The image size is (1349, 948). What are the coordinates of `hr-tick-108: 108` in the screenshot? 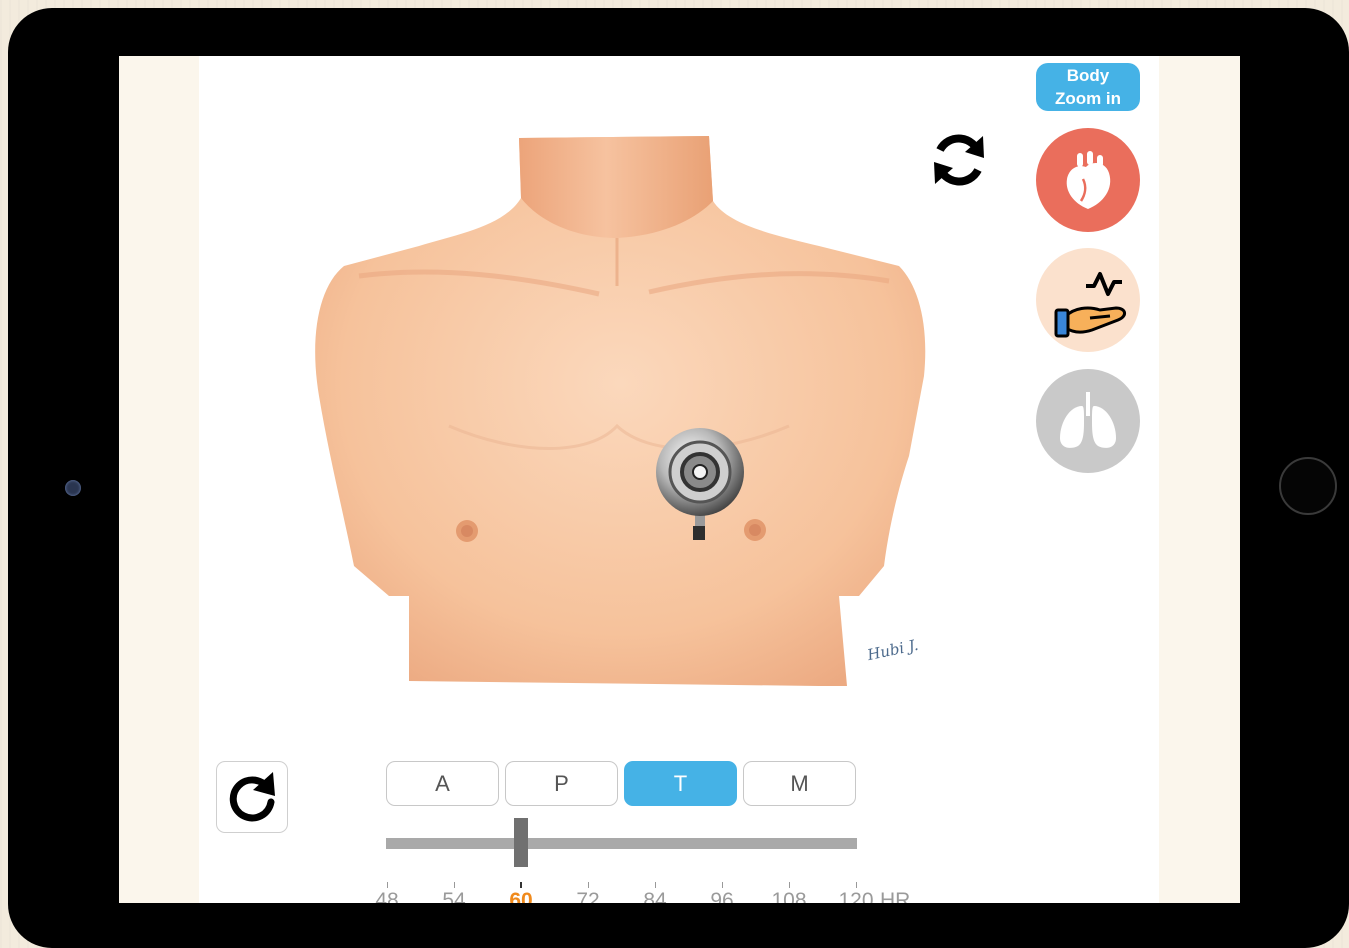 It's located at (789, 892).